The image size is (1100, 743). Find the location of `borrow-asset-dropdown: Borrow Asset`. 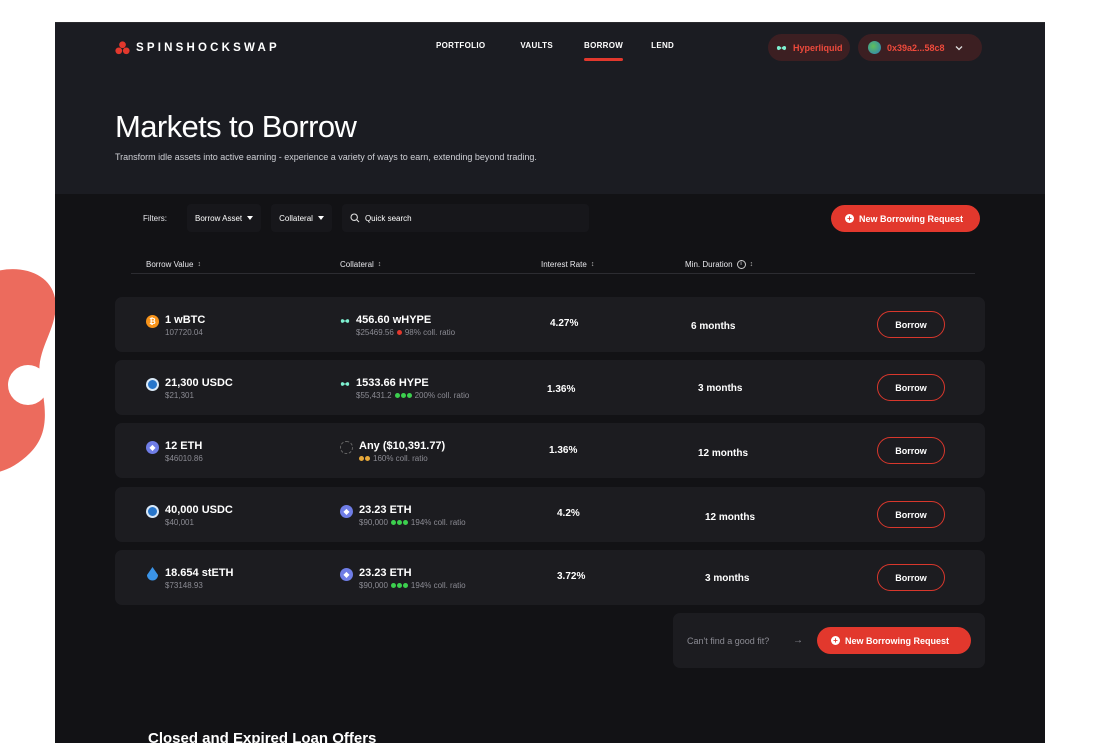

borrow-asset-dropdown: Borrow Asset is located at coordinates (224, 218).